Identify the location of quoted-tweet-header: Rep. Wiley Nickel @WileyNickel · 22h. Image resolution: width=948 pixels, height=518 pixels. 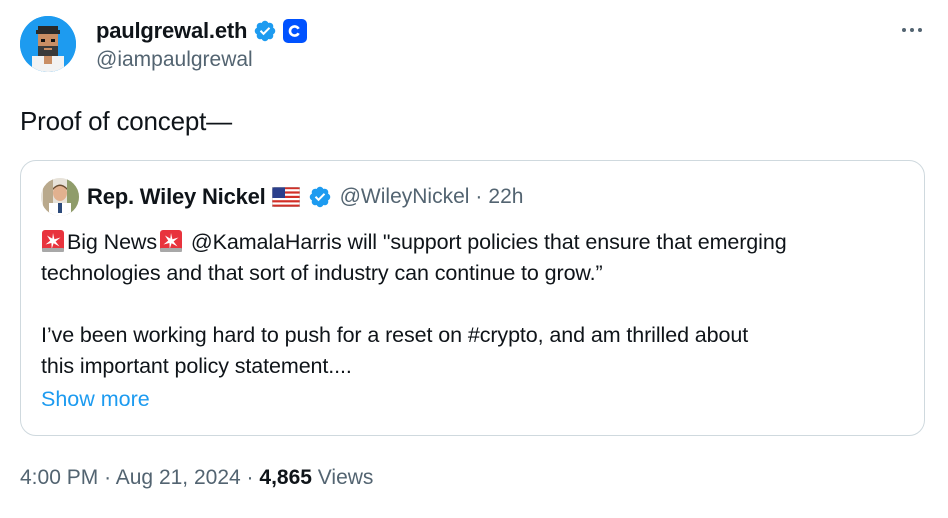
(282, 197).